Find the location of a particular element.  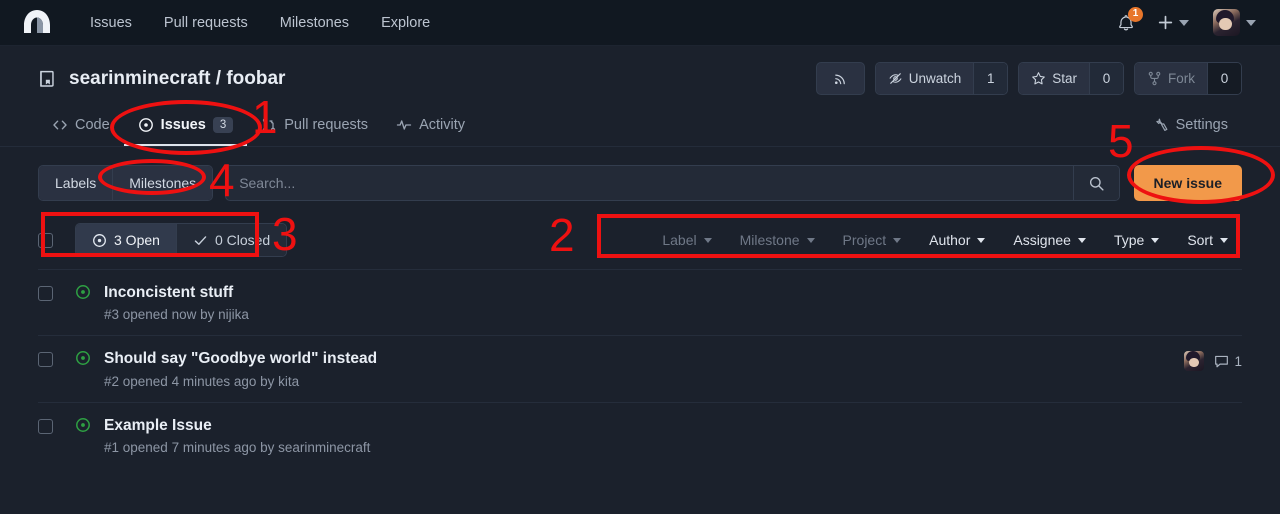

unwatch-label: Unwatch is located at coordinates (935, 78).